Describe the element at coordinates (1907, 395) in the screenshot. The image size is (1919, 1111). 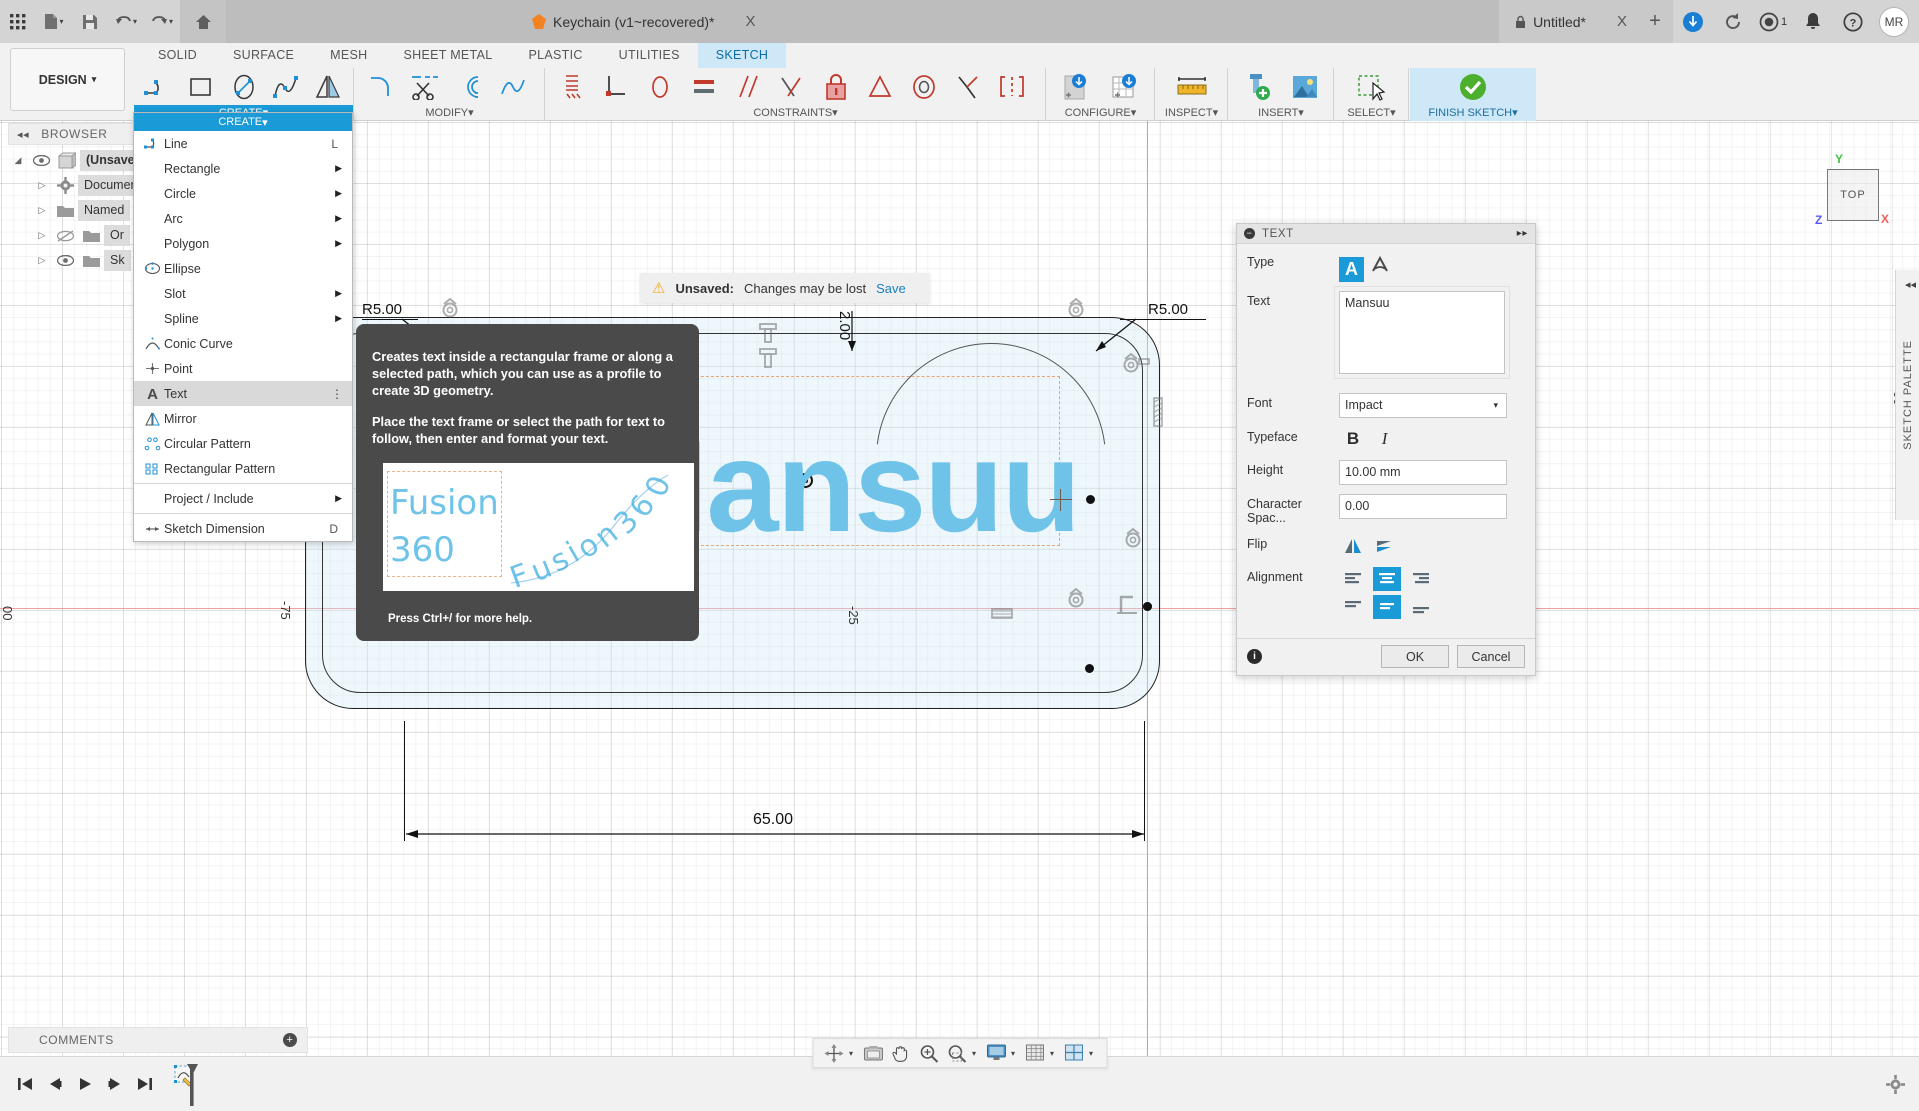
I see `sketch-palette-tab: SKETCH PALETTE` at that location.